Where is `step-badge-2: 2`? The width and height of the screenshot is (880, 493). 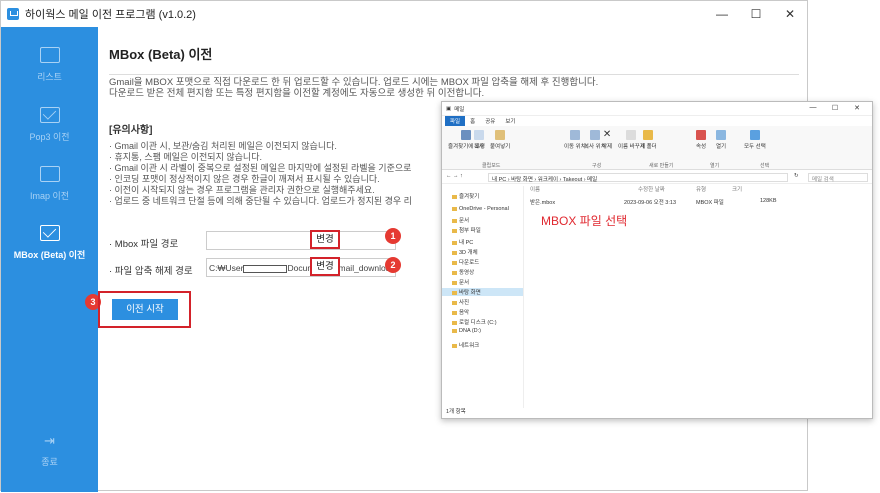
step-badge-2: 2 is located at coordinates (393, 265).